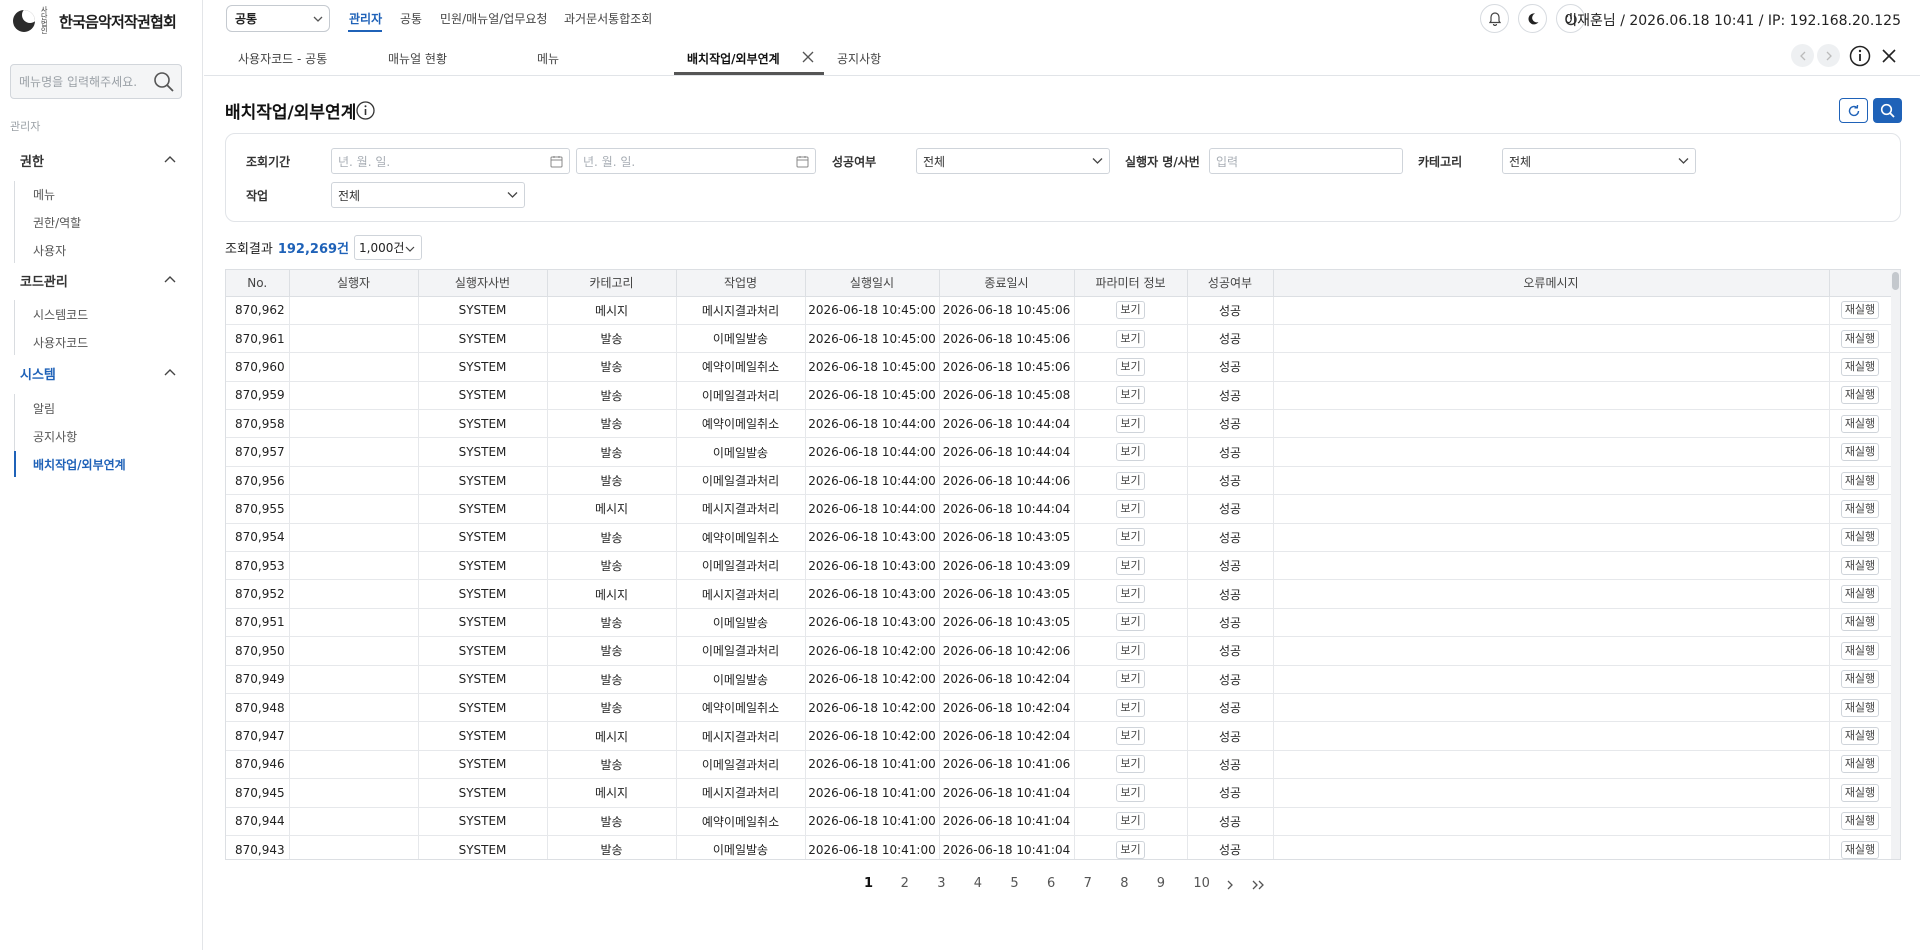 This screenshot has height=950, width=1920. Describe the element at coordinates (1014, 883) in the screenshot. I see `page-number: 5` at that location.